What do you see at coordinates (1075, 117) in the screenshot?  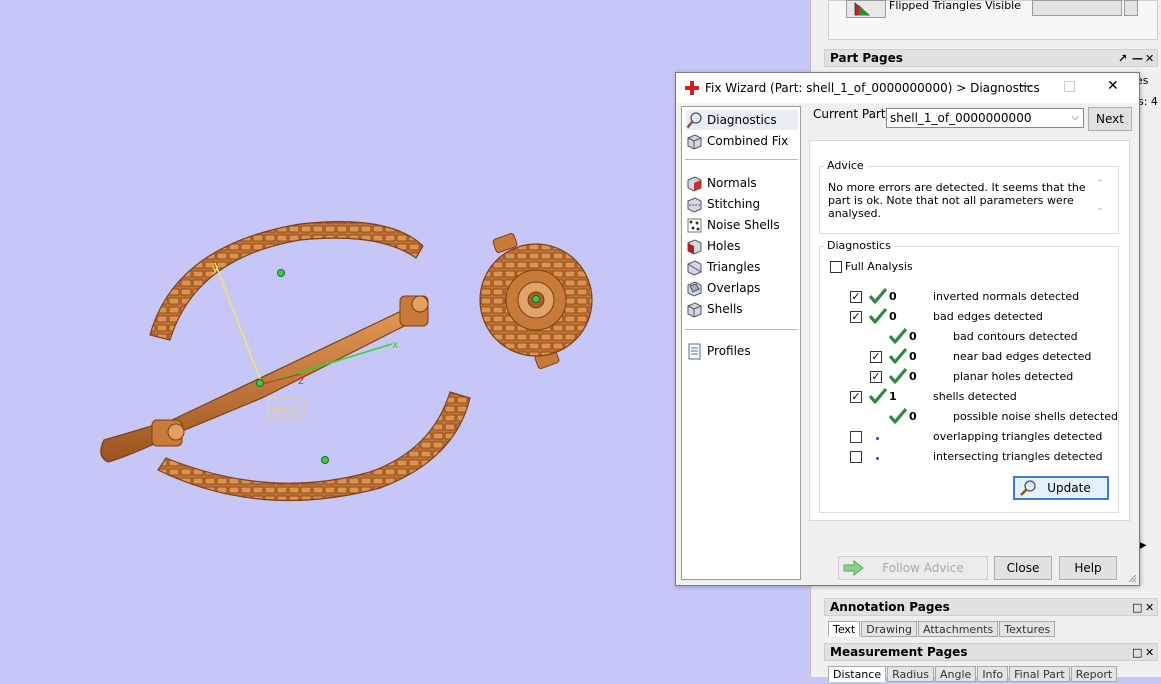 I see `chevron-down-icon: ⌵` at bounding box center [1075, 117].